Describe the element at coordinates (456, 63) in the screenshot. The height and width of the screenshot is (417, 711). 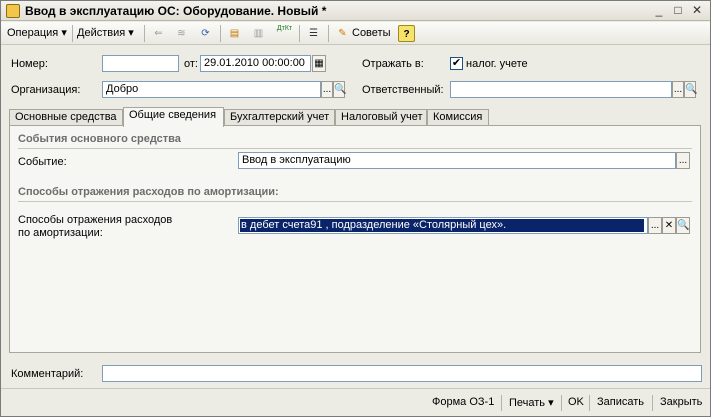
I see `tax-accounting-checkbox: ✔` at that location.